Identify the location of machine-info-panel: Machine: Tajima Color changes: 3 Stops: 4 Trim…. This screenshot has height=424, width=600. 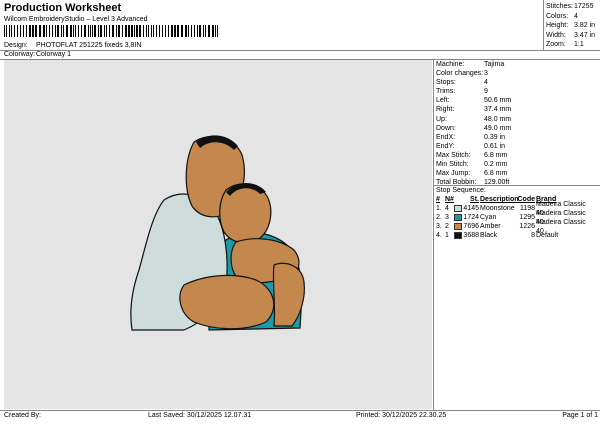
(517, 123).